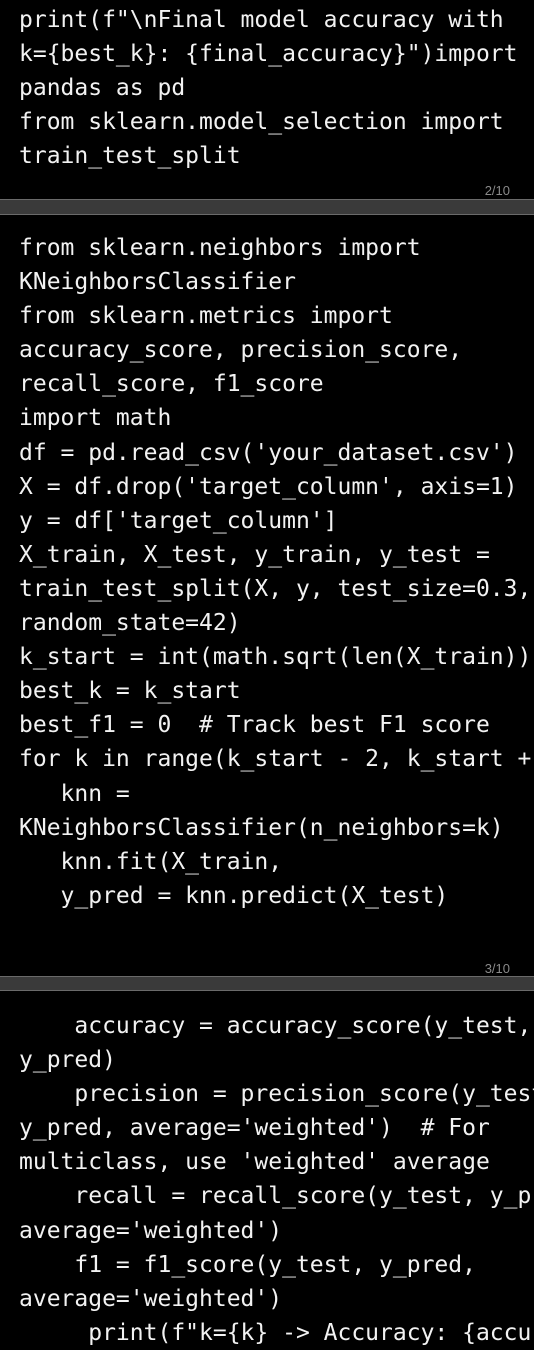 The width and height of the screenshot is (534, 1350). Describe the element at coordinates (497, 968) in the screenshot. I see `page-number-label: 3/10` at that location.